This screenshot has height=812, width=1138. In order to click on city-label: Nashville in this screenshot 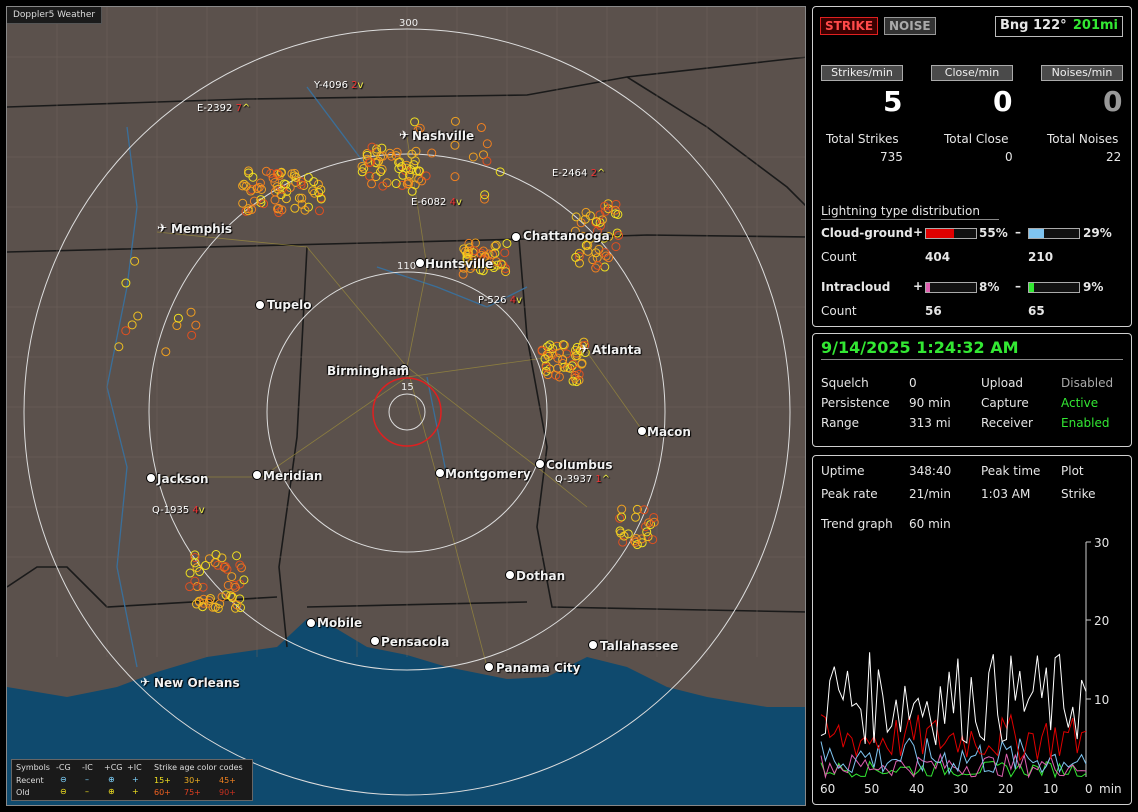, I will do `click(443, 136)`.